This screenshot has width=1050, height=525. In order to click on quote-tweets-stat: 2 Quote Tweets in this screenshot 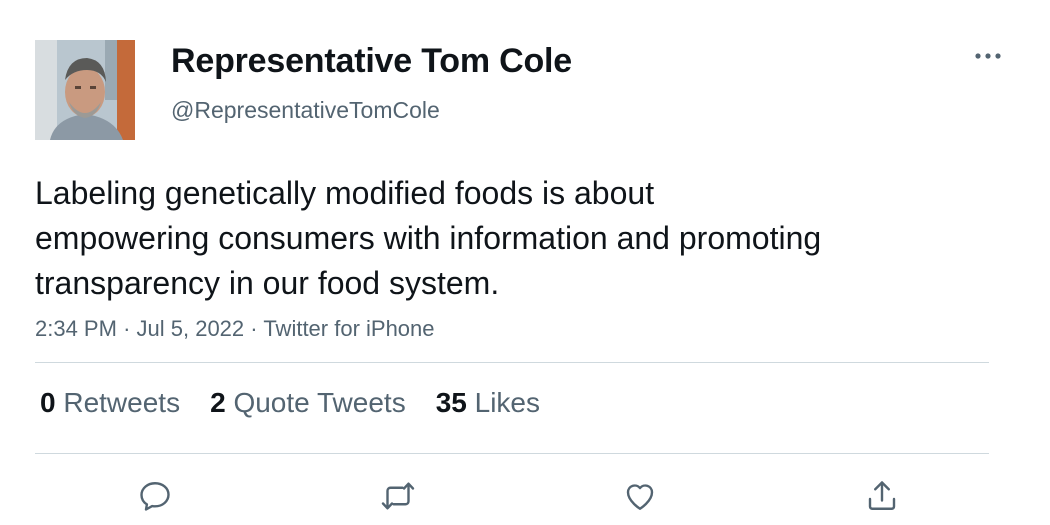, I will do `click(308, 403)`.